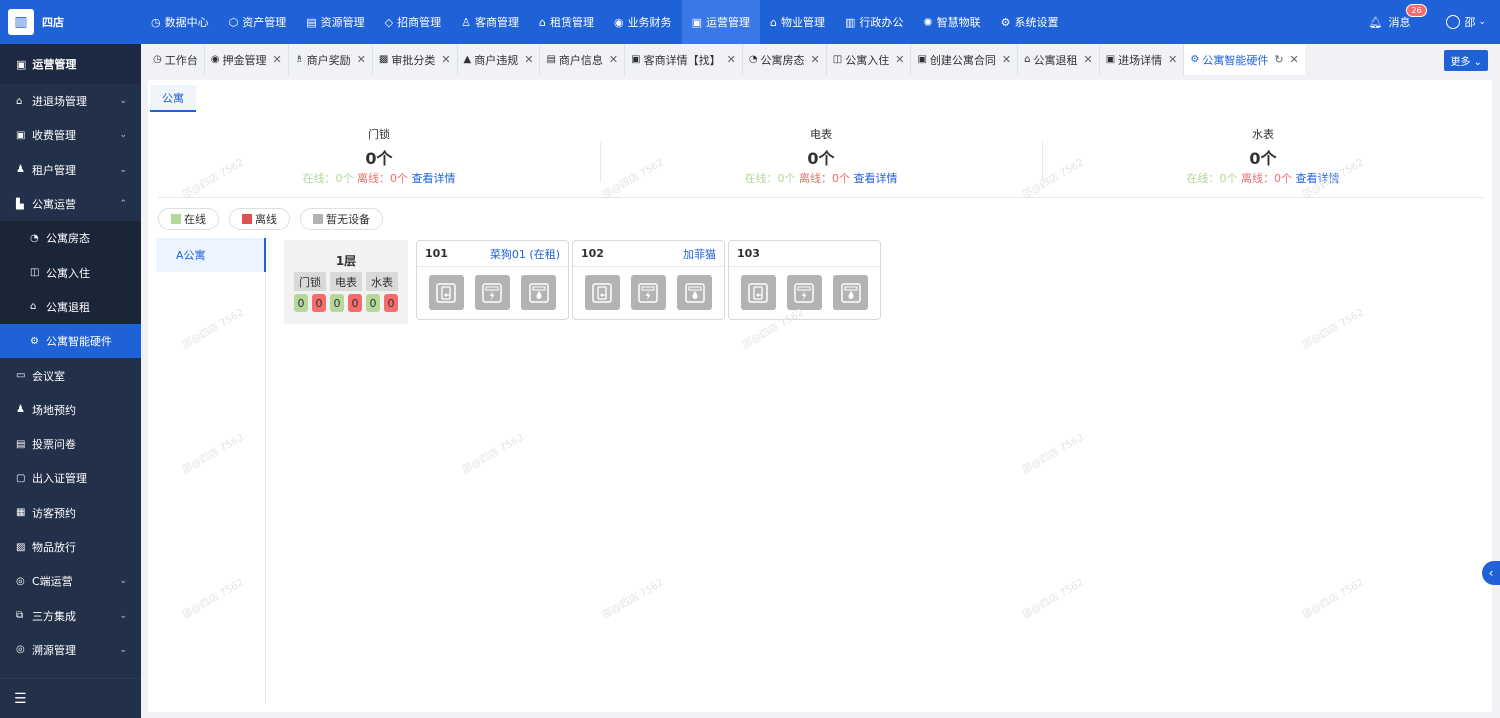 Image resolution: width=1500 pixels, height=718 pixels. What do you see at coordinates (70, 581) in the screenshot?
I see `sidebar-item-c-ops: ◎ C端运营 ⌄` at bounding box center [70, 581].